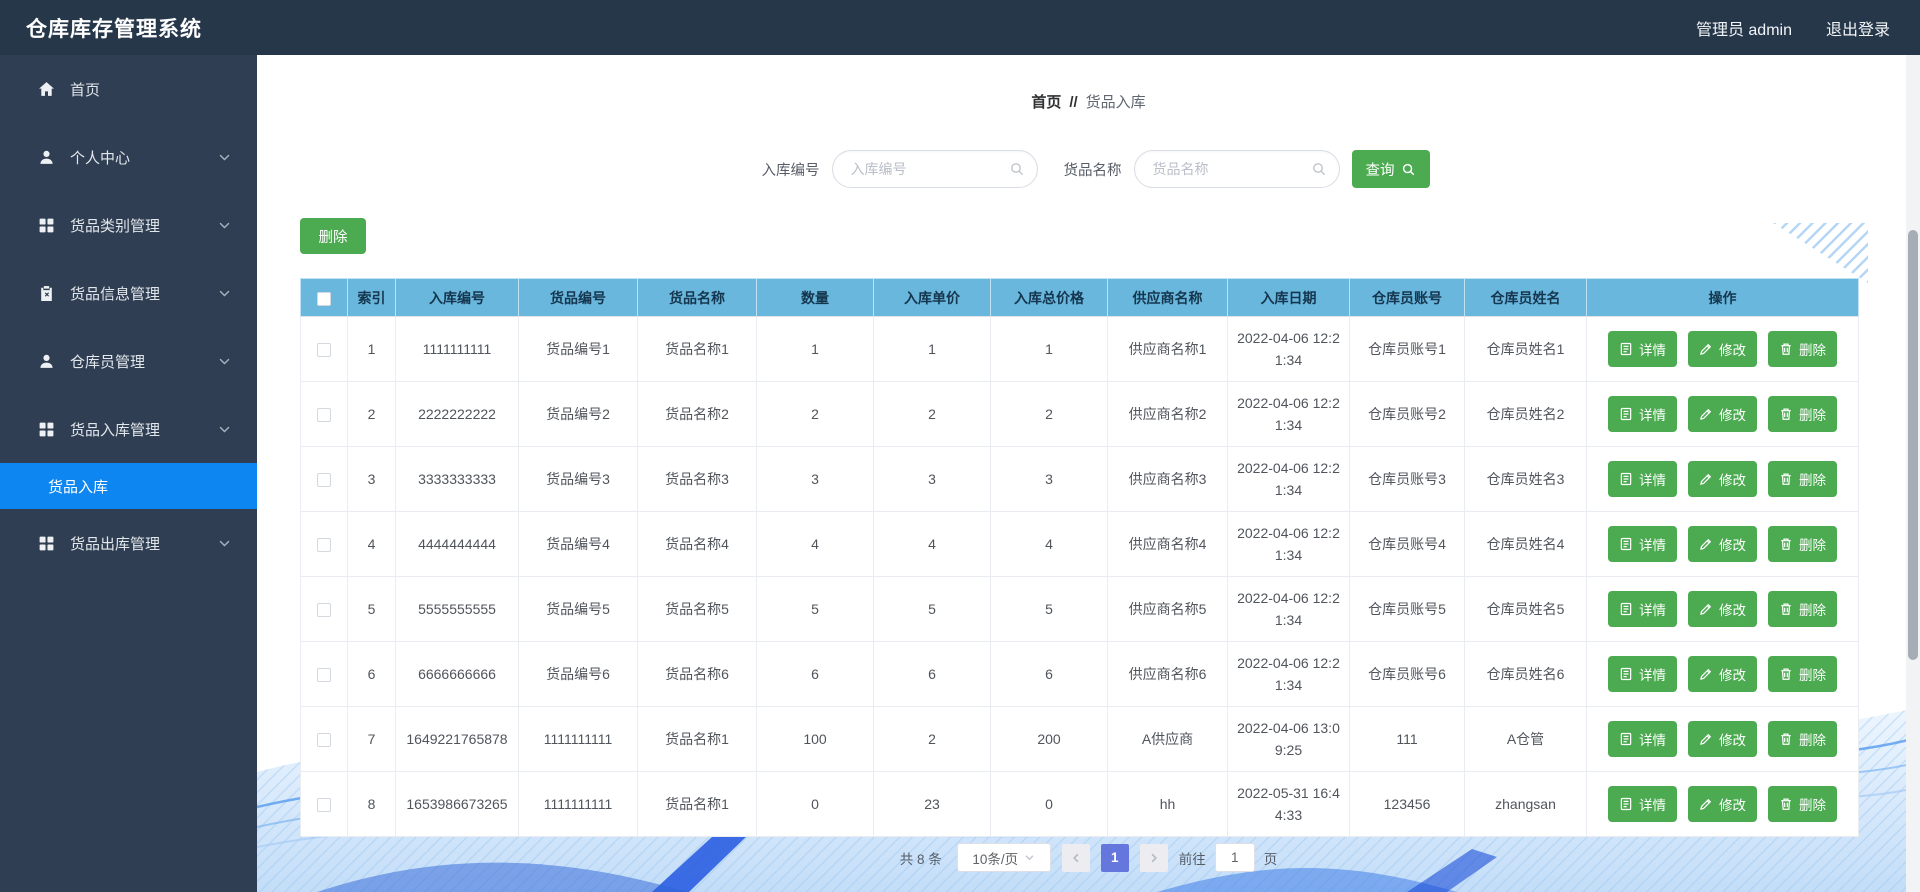 This screenshot has width=1920, height=892. I want to click on inbound-no-label: 入库编号, so click(790, 170).